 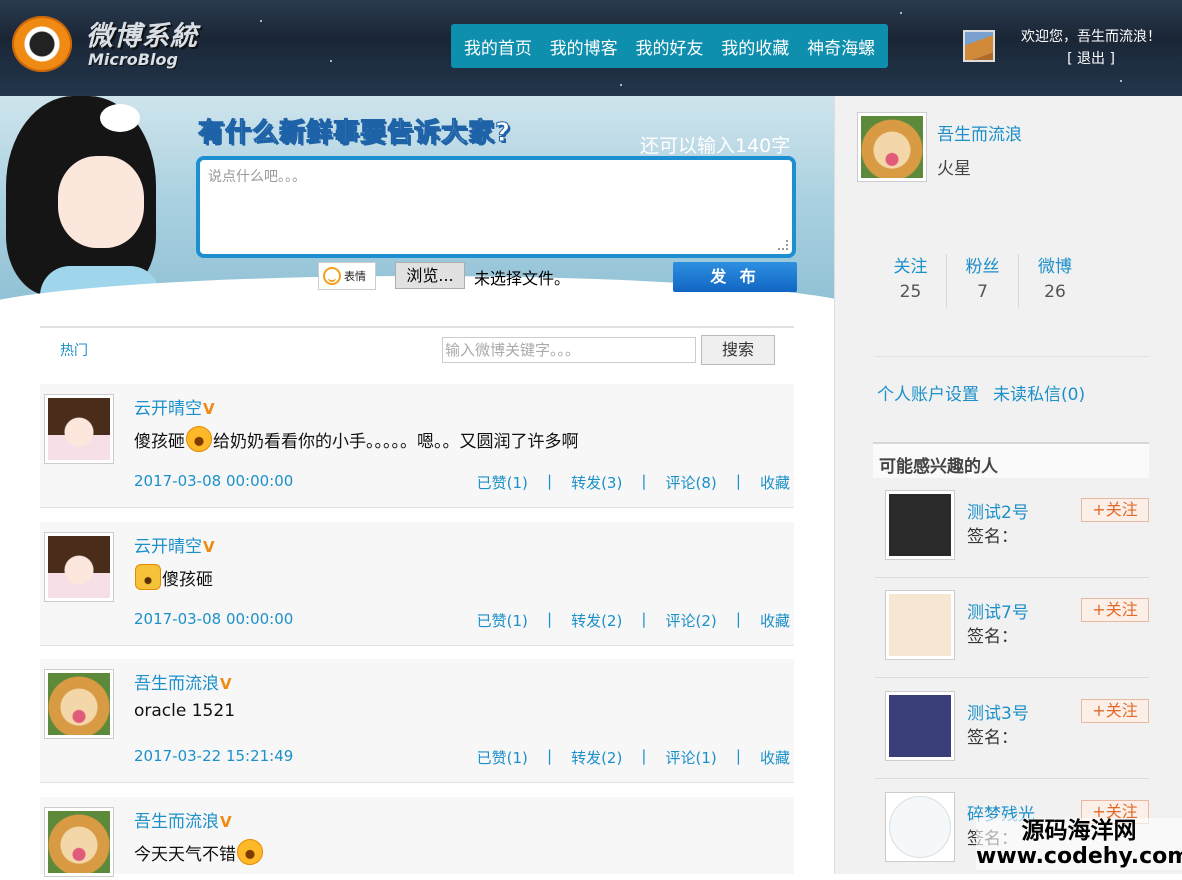 I want to click on post-time: 2017-03-22 15:21:49, so click(x=214, y=756).